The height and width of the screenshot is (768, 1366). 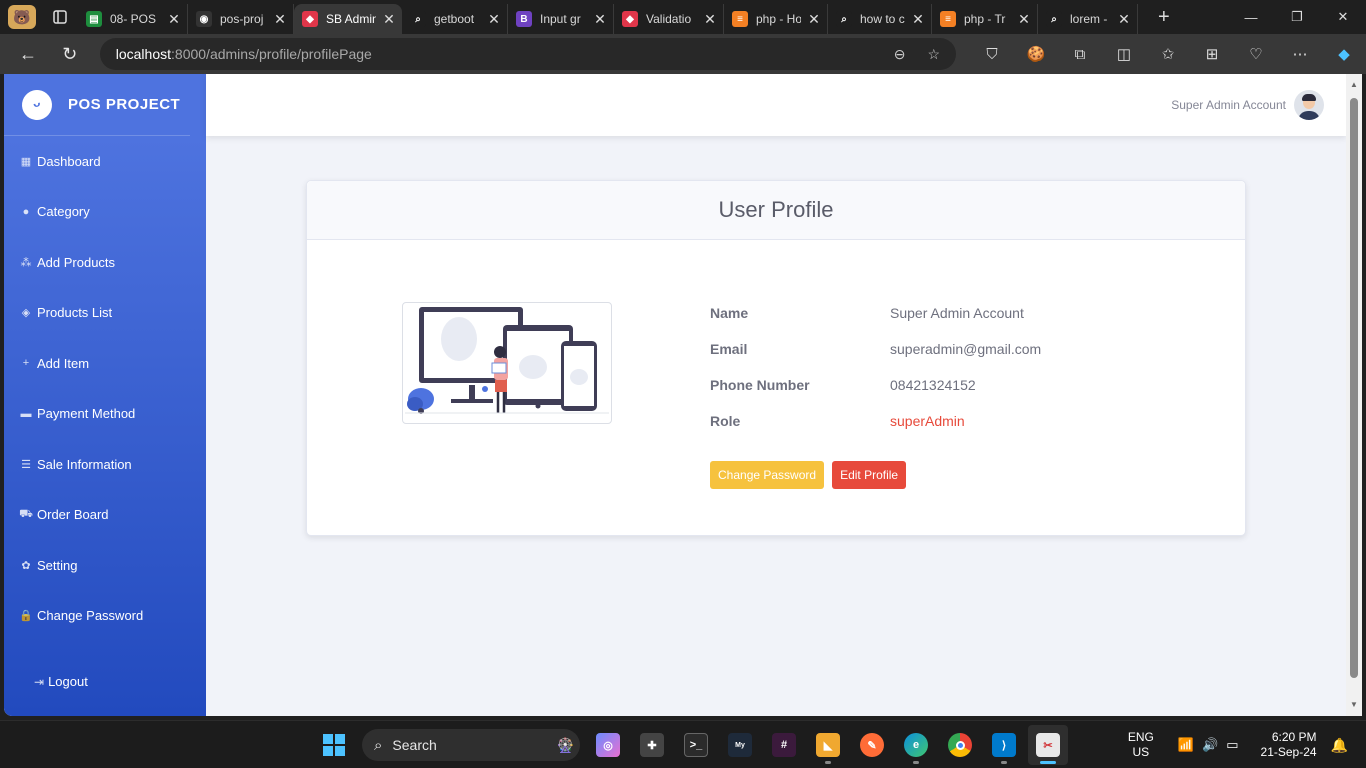 What do you see at coordinates (378, 745) in the screenshot?
I see `search-icon: ⌕` at bounding box center [378, 745].